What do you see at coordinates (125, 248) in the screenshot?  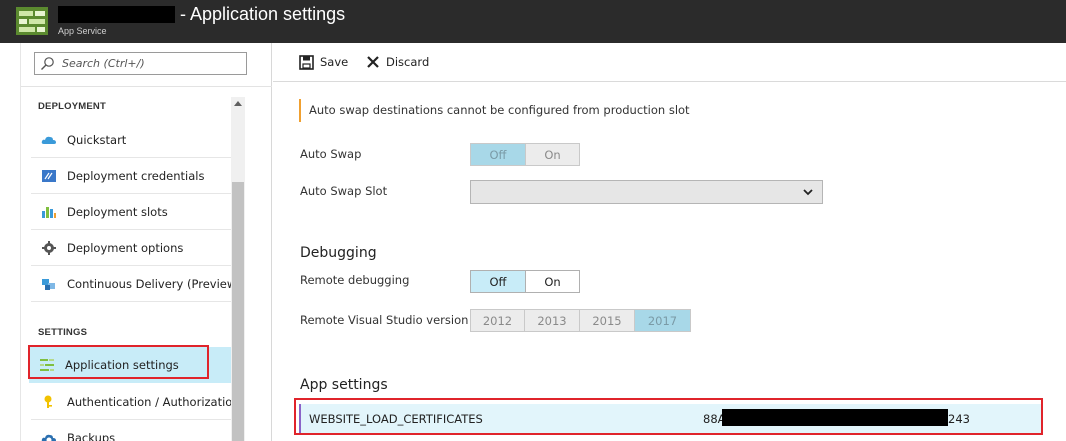 I see `sidebar-item-label: Deployment options` at bounding box center [125, 248].